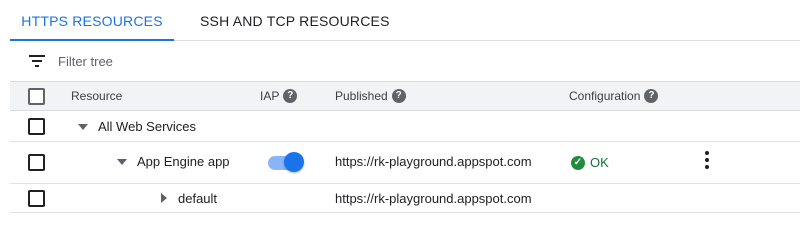 This screenshot has width=800, height=246. I want to click on more-vert-icon, so click(707, 161).